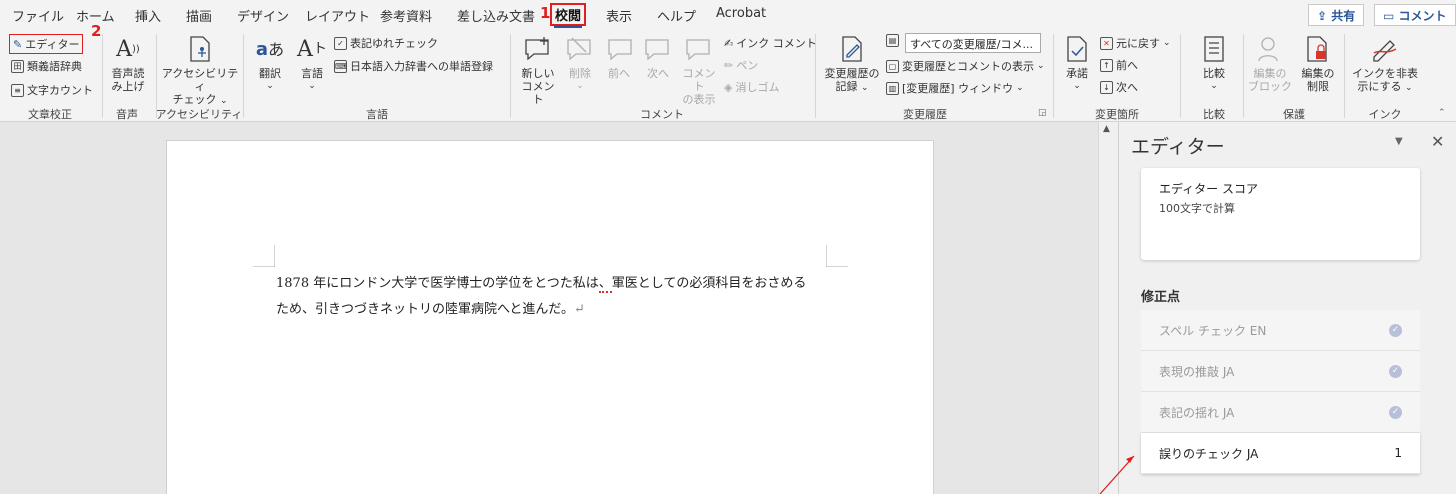 Image resolution: width=1456 pixels, height=494 pixels. I want to click on hide-ink-label-1: インクを非表, so click(1385, 73).